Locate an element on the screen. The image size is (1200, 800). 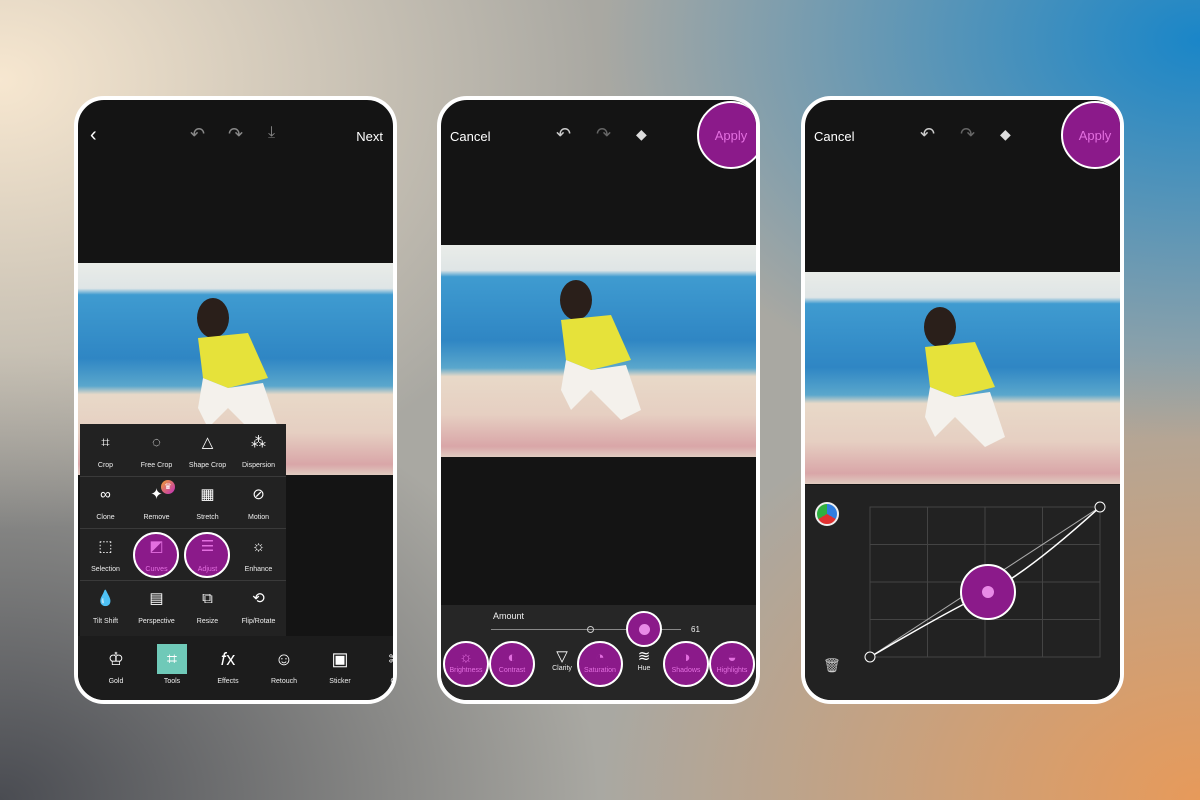
tool-enhance: ☼ Enhance is located at coordinates (258, 554).